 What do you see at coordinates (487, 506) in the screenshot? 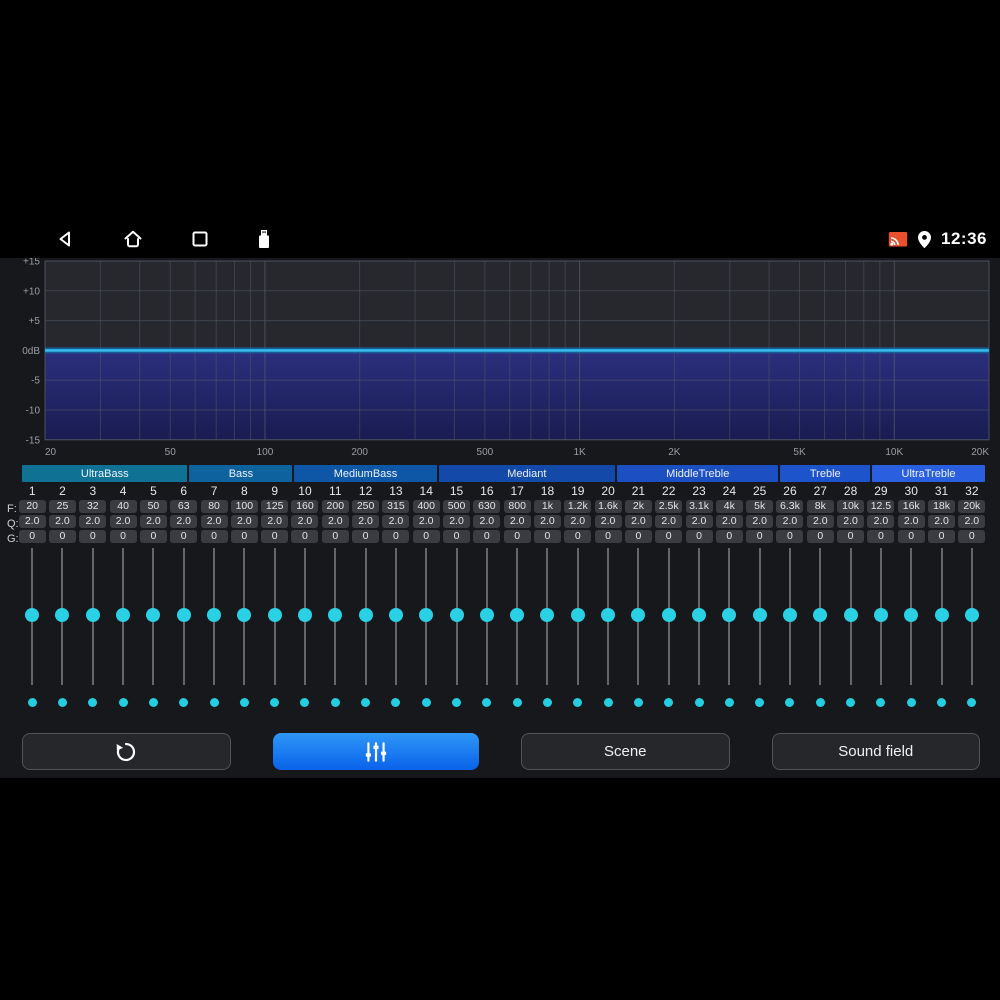
I see `band-frequency-value: 630` at bounding box center [487, 506].